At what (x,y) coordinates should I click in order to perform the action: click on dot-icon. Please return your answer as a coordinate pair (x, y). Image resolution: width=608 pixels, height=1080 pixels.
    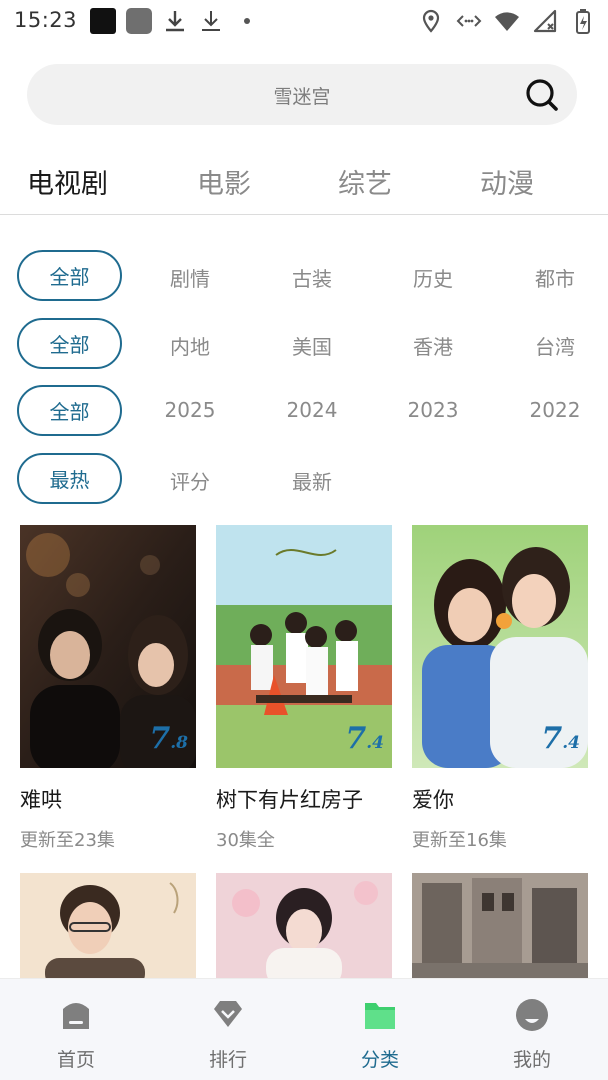
    Looking at the image, I should click on (247, 21).